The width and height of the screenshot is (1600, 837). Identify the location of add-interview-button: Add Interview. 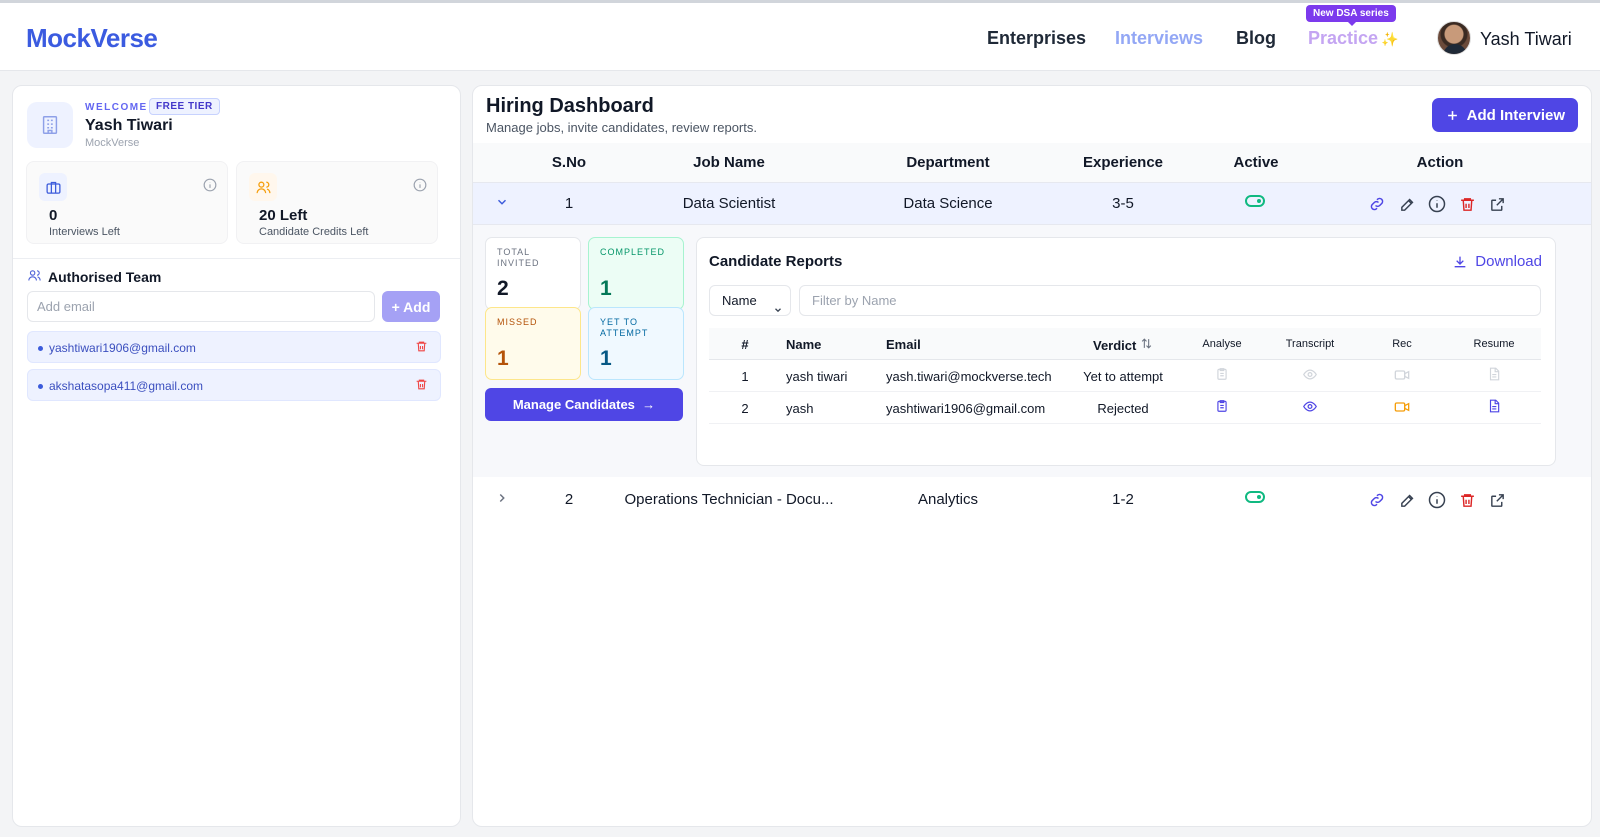
(1504, 115).